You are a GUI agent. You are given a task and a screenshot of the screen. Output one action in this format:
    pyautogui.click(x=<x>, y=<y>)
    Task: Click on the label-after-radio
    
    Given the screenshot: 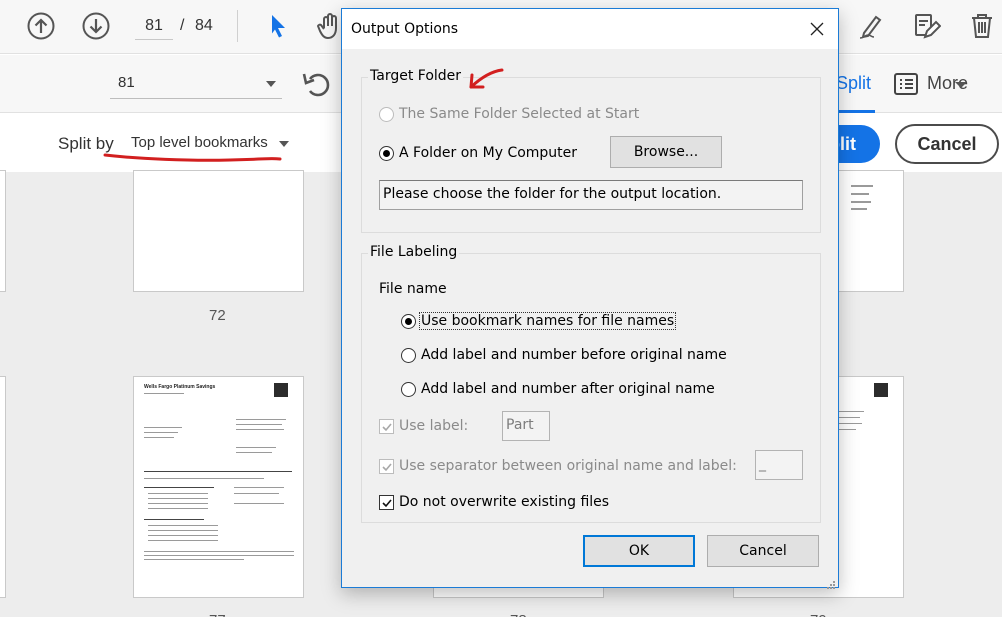 What is the action you would take?
    pyautogui.click(x=408, y=389)
    